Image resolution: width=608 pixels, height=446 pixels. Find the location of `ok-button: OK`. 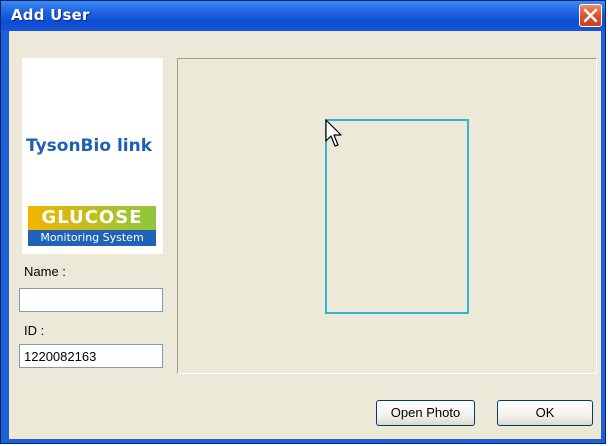

ok-button: OK is located at coordinates (545, 413).